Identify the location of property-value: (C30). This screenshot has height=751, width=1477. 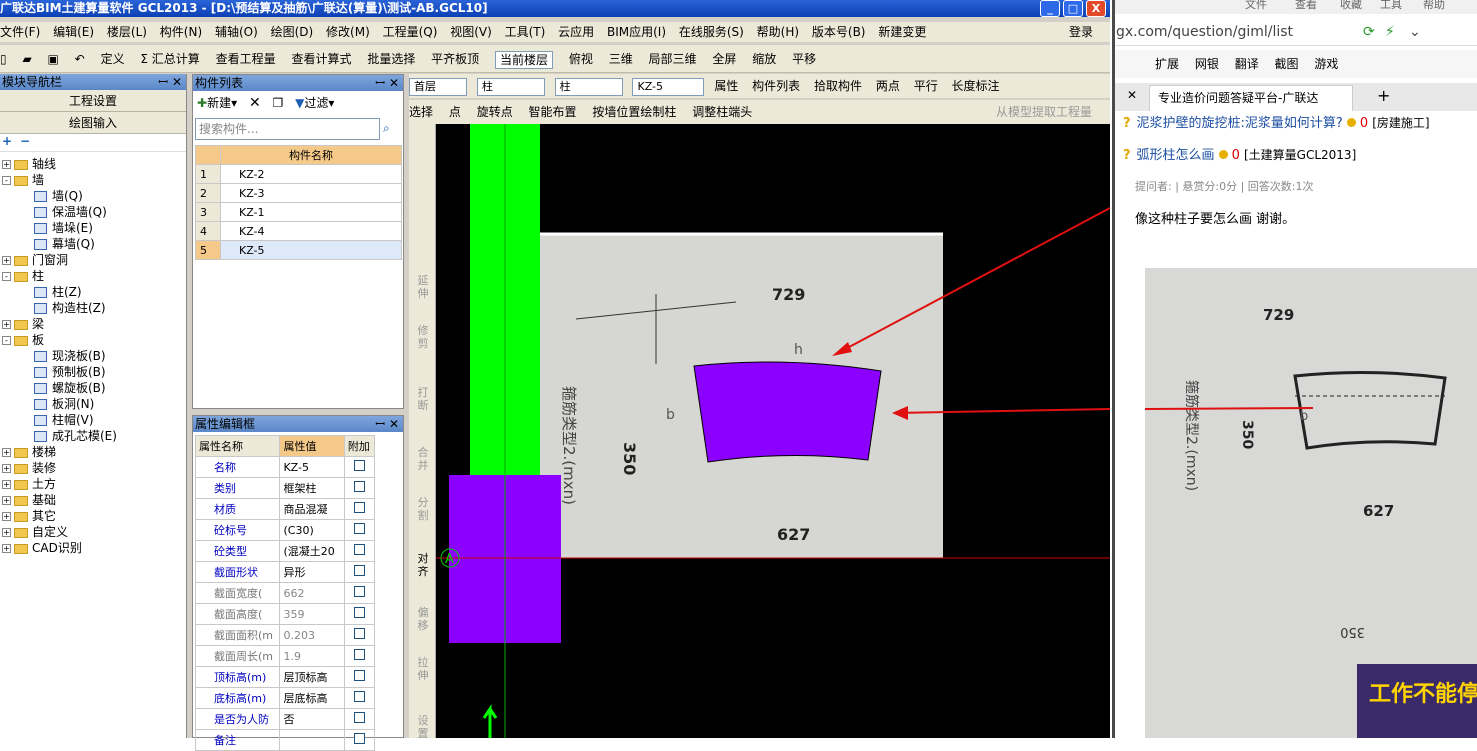
(312, 530).